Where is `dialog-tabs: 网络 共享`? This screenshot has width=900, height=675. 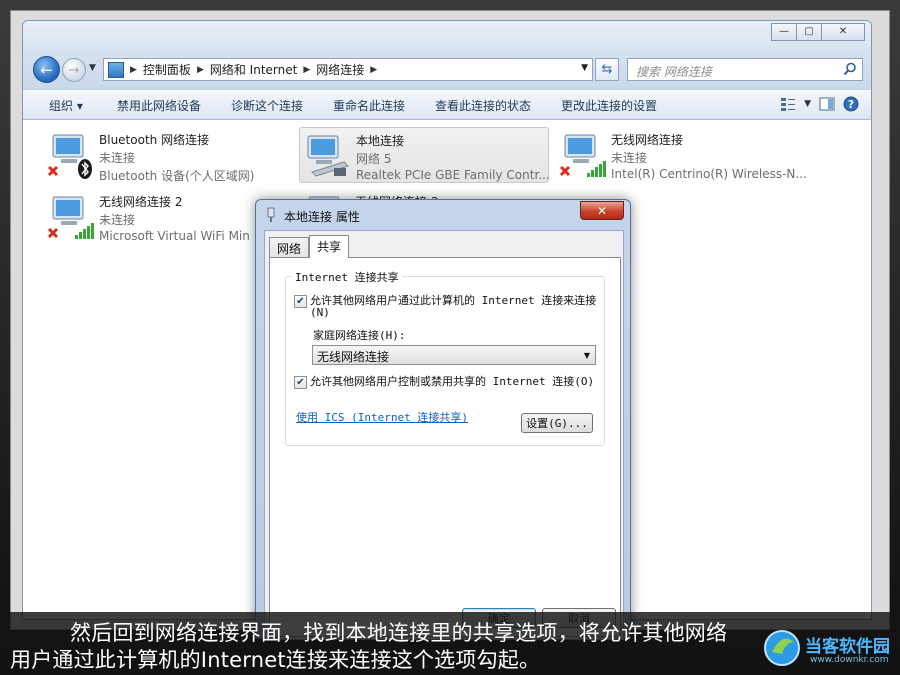
dialog-tabs: 网络 共享 is located at coordinates (309, 246).